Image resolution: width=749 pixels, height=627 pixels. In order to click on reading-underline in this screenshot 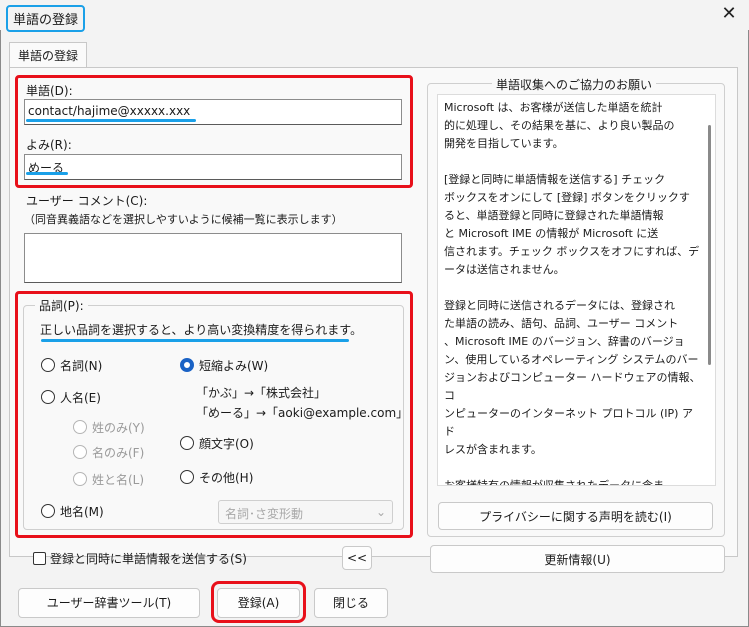, I will do `click(47, 173)`.